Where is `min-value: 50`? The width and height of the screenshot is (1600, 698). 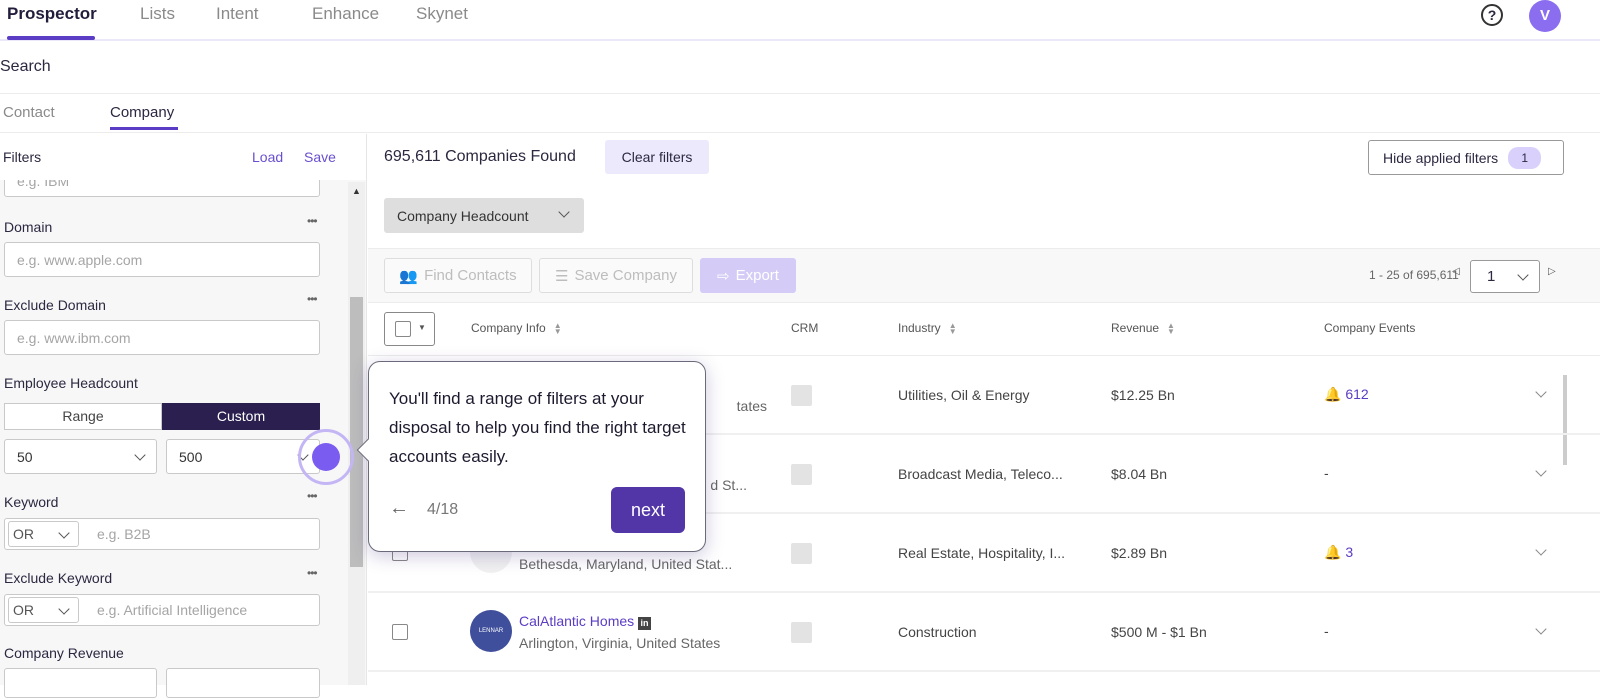 min-value: 50 is located at coordinates (25, 456).